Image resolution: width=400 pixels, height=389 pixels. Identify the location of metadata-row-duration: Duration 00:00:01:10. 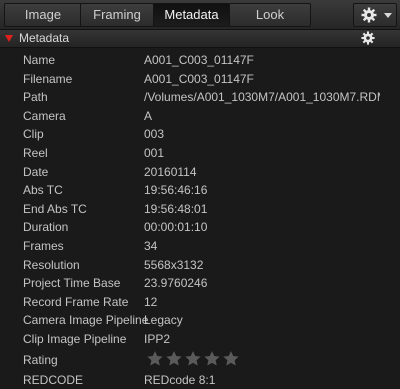
(200, 227).